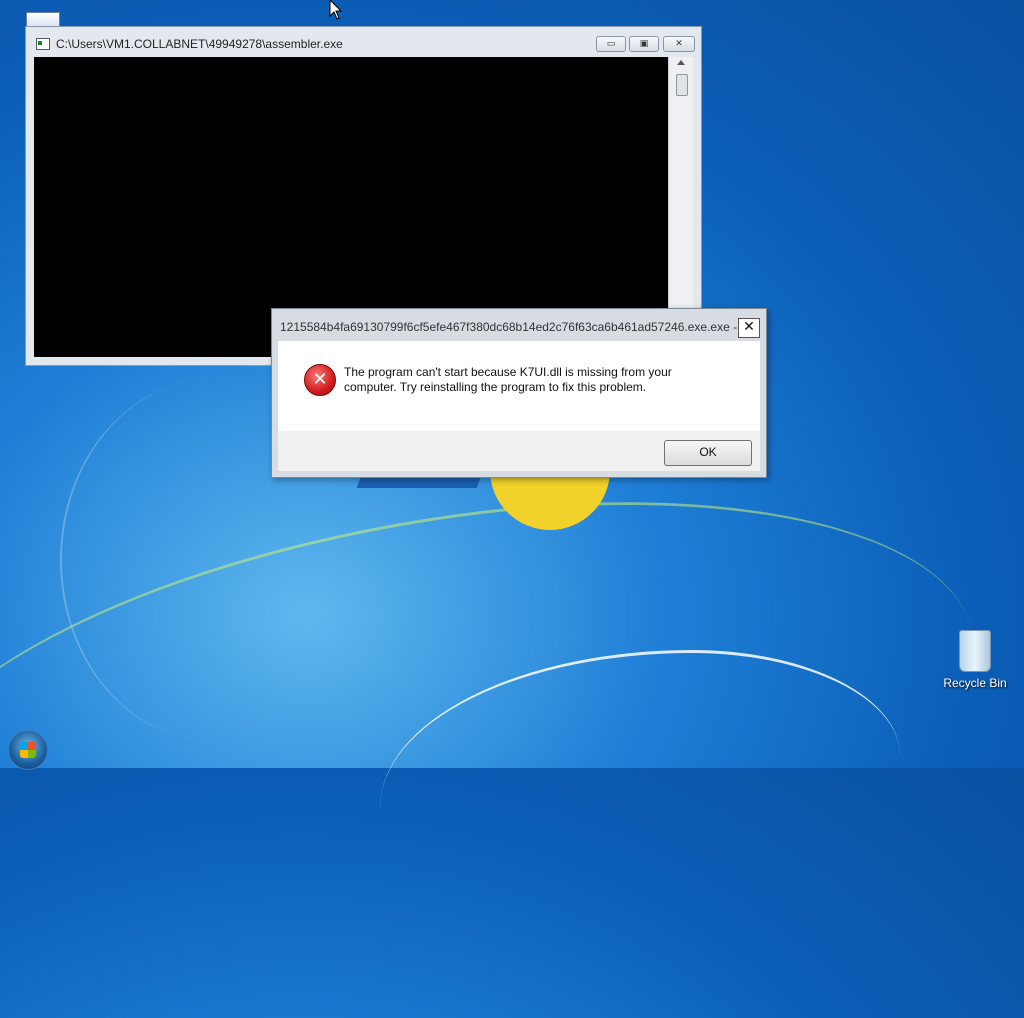 The width and height of the screenshot is (1024, 1018). What do you see at coordinates (611, 44) in the screenshot?
I see `minimize-button: ▭` at bounding box center [611, 44].